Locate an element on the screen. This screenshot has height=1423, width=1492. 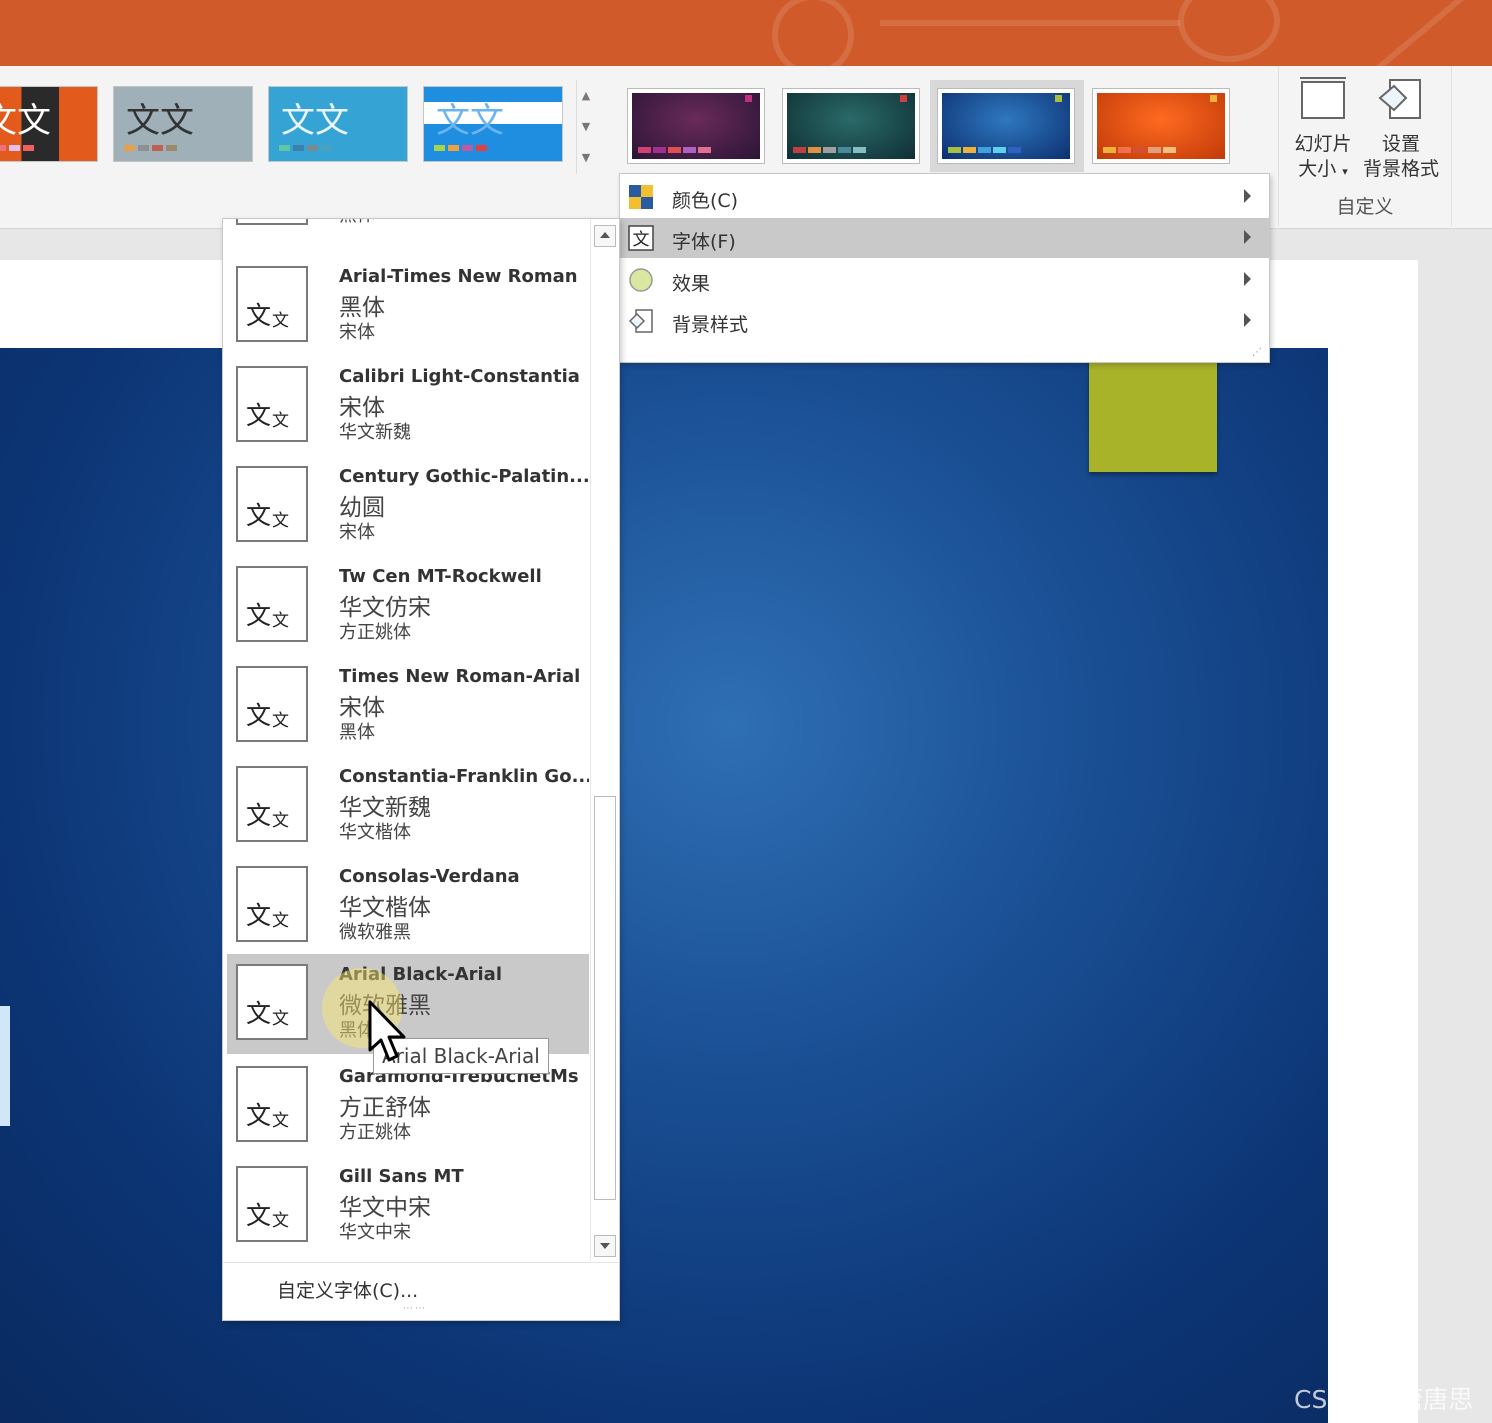
font-item: 文文 Arial-Times New Roman 黑体 宋体 is located at coordinates (408, 306).